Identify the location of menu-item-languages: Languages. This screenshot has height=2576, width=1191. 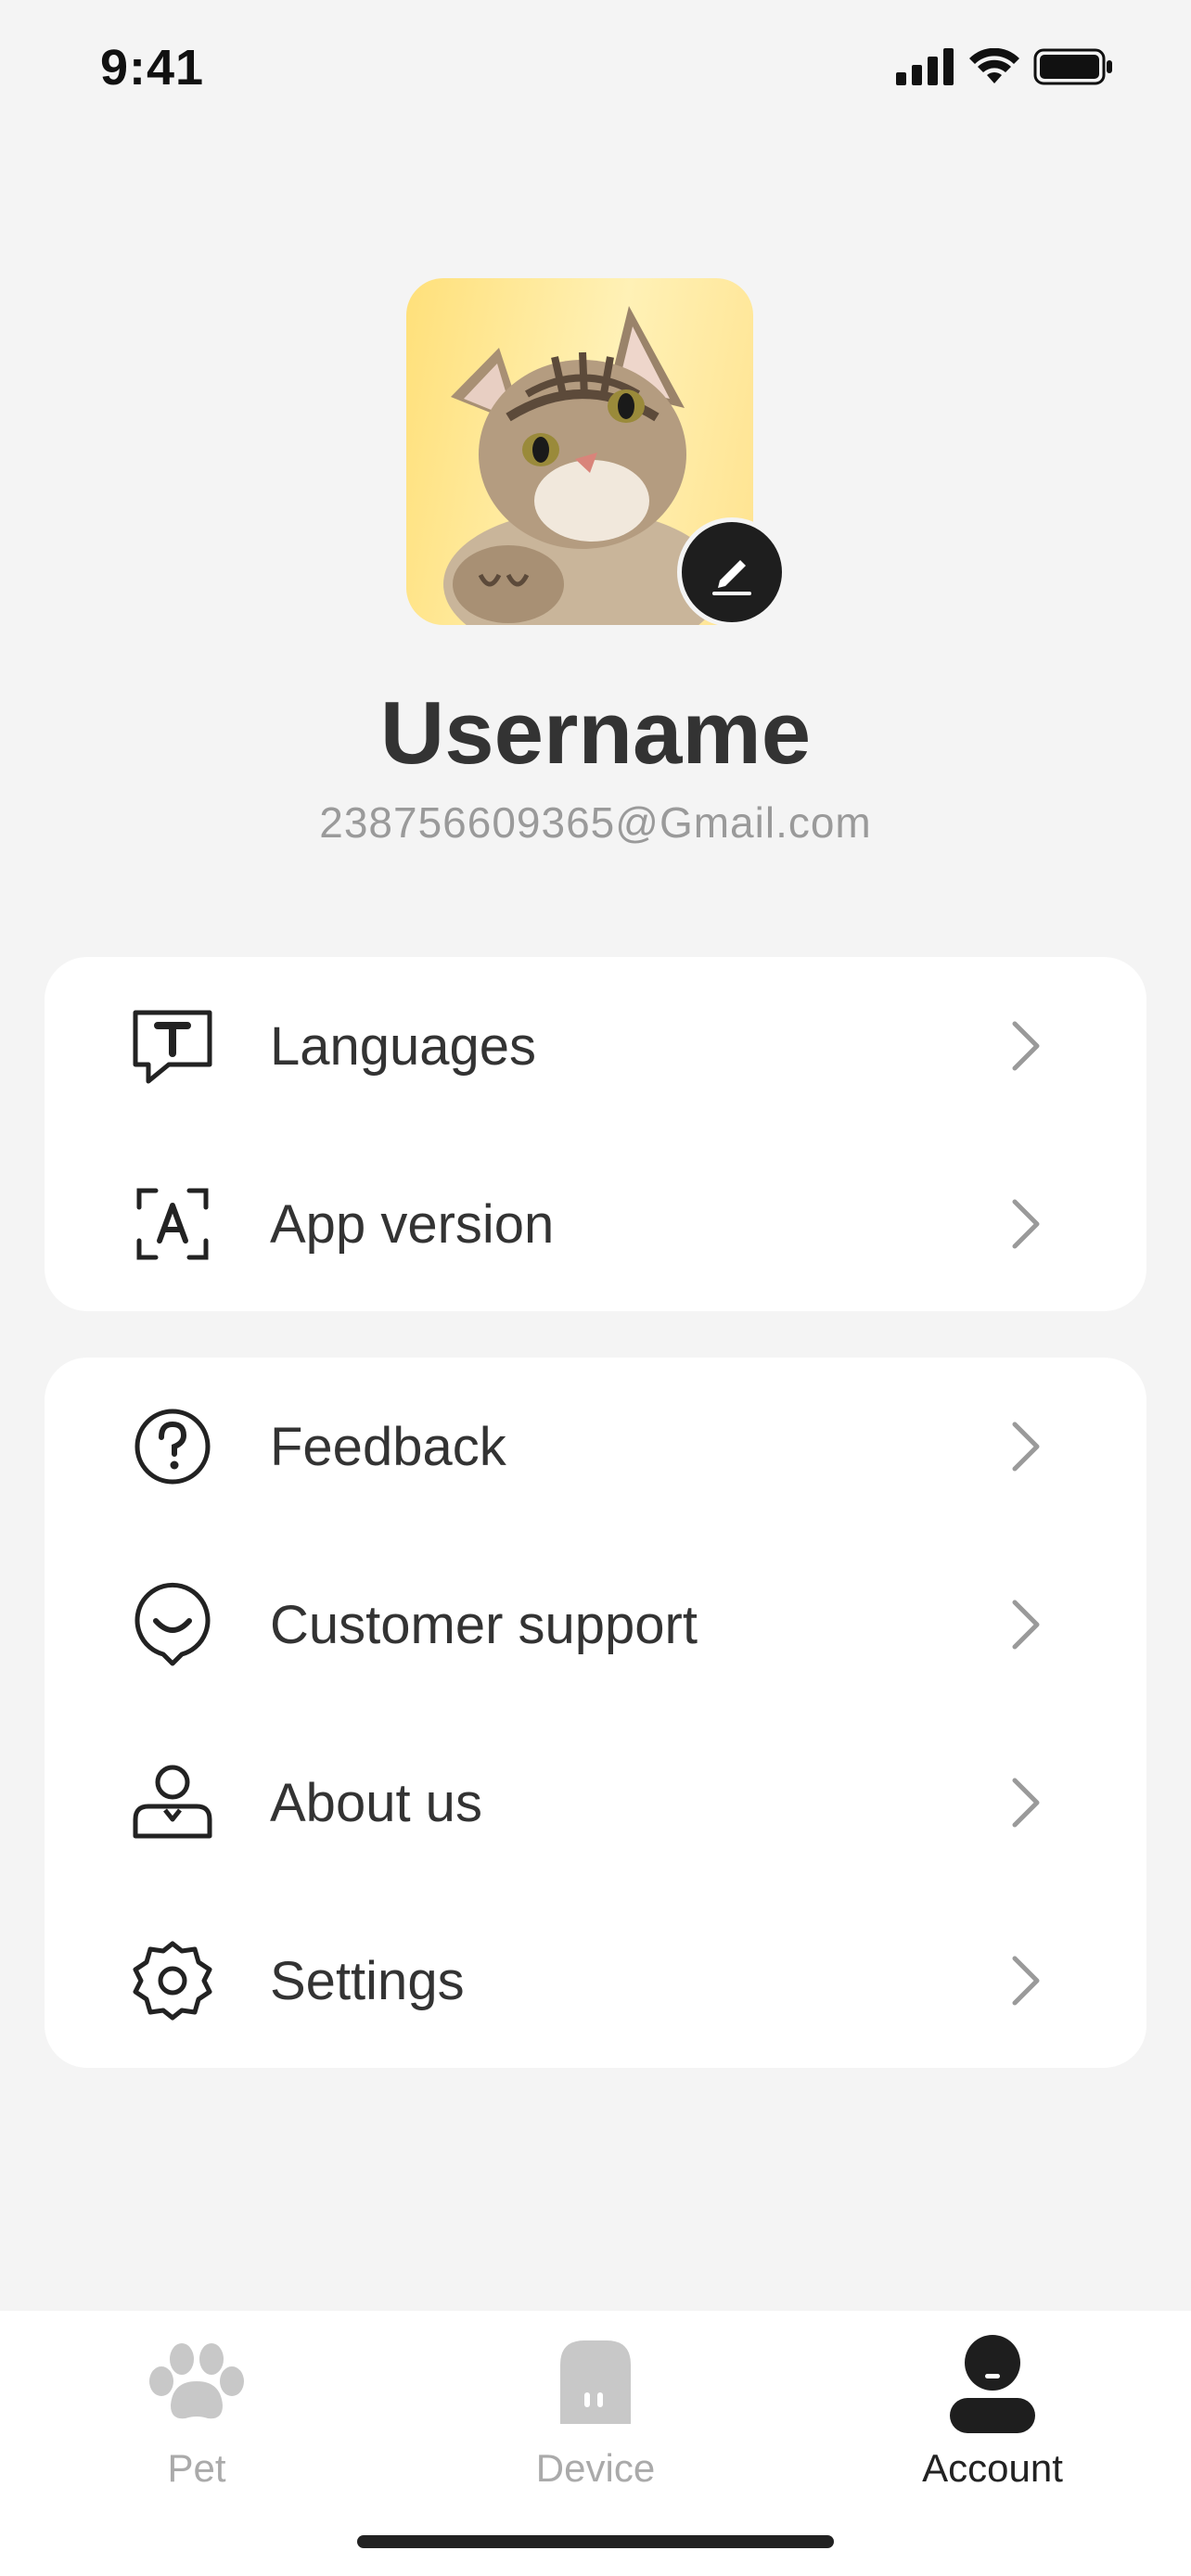
(595, 1046).